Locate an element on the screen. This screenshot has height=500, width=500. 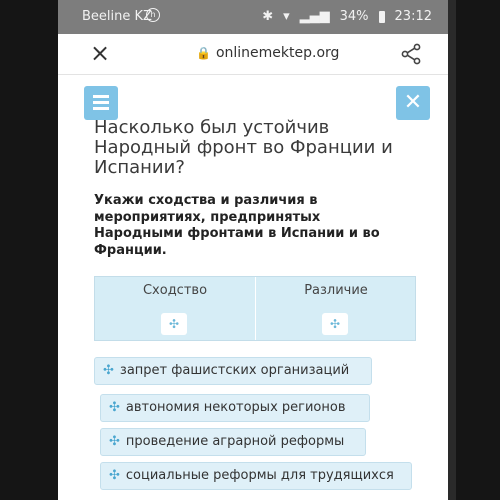
answer-table: Сходство ✣ Различие ✣ is located at coordinates (255, 308).